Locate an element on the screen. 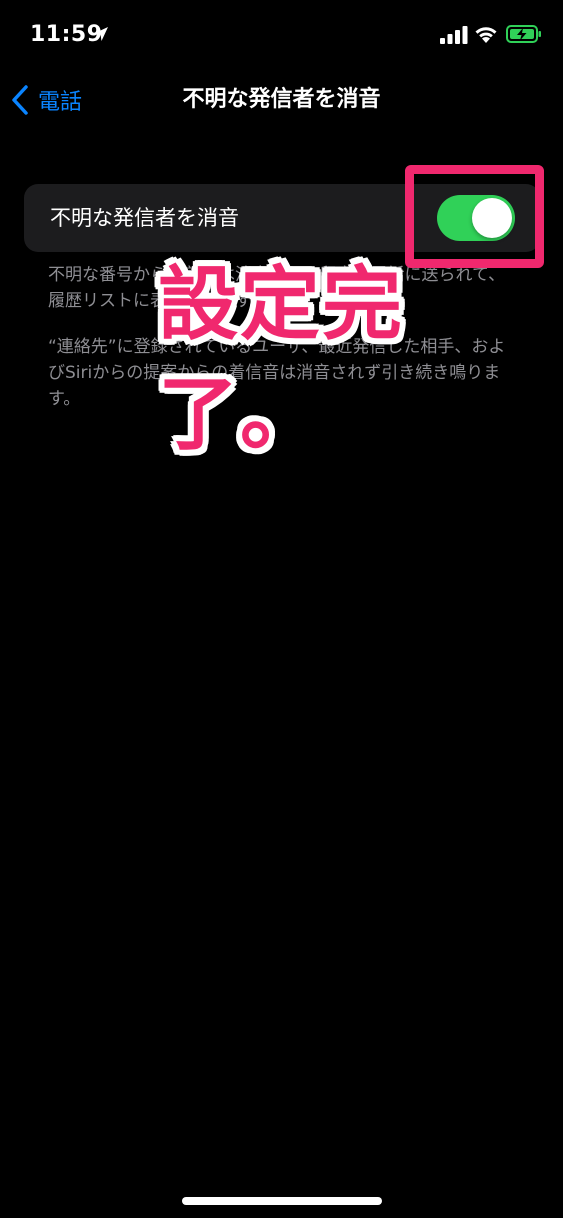  wifi-icon is located at coordinates (486, 35).